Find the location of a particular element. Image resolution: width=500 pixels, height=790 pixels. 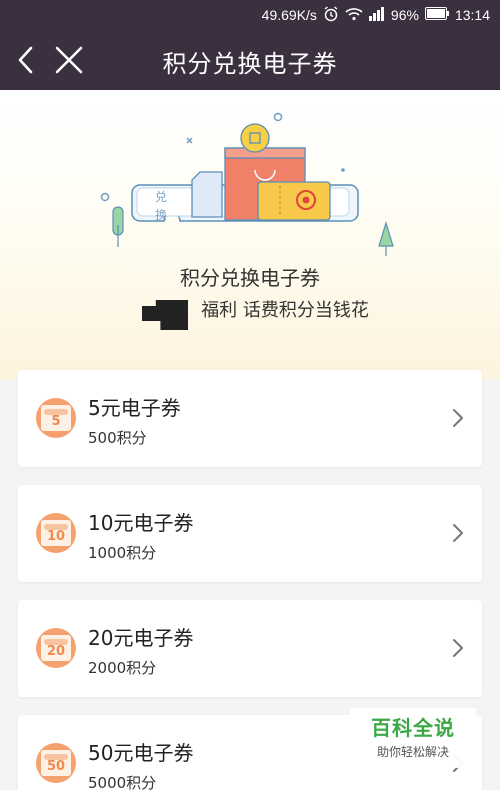

hero-title: 积分兑换电子券 is located at coordinates (250, 278).